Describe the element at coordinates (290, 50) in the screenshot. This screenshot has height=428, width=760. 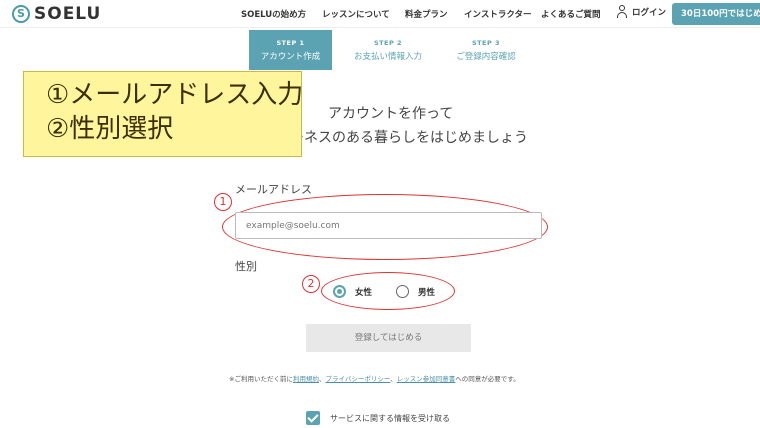
I see `step-1: STEP 1 アカウント作成` at that location.